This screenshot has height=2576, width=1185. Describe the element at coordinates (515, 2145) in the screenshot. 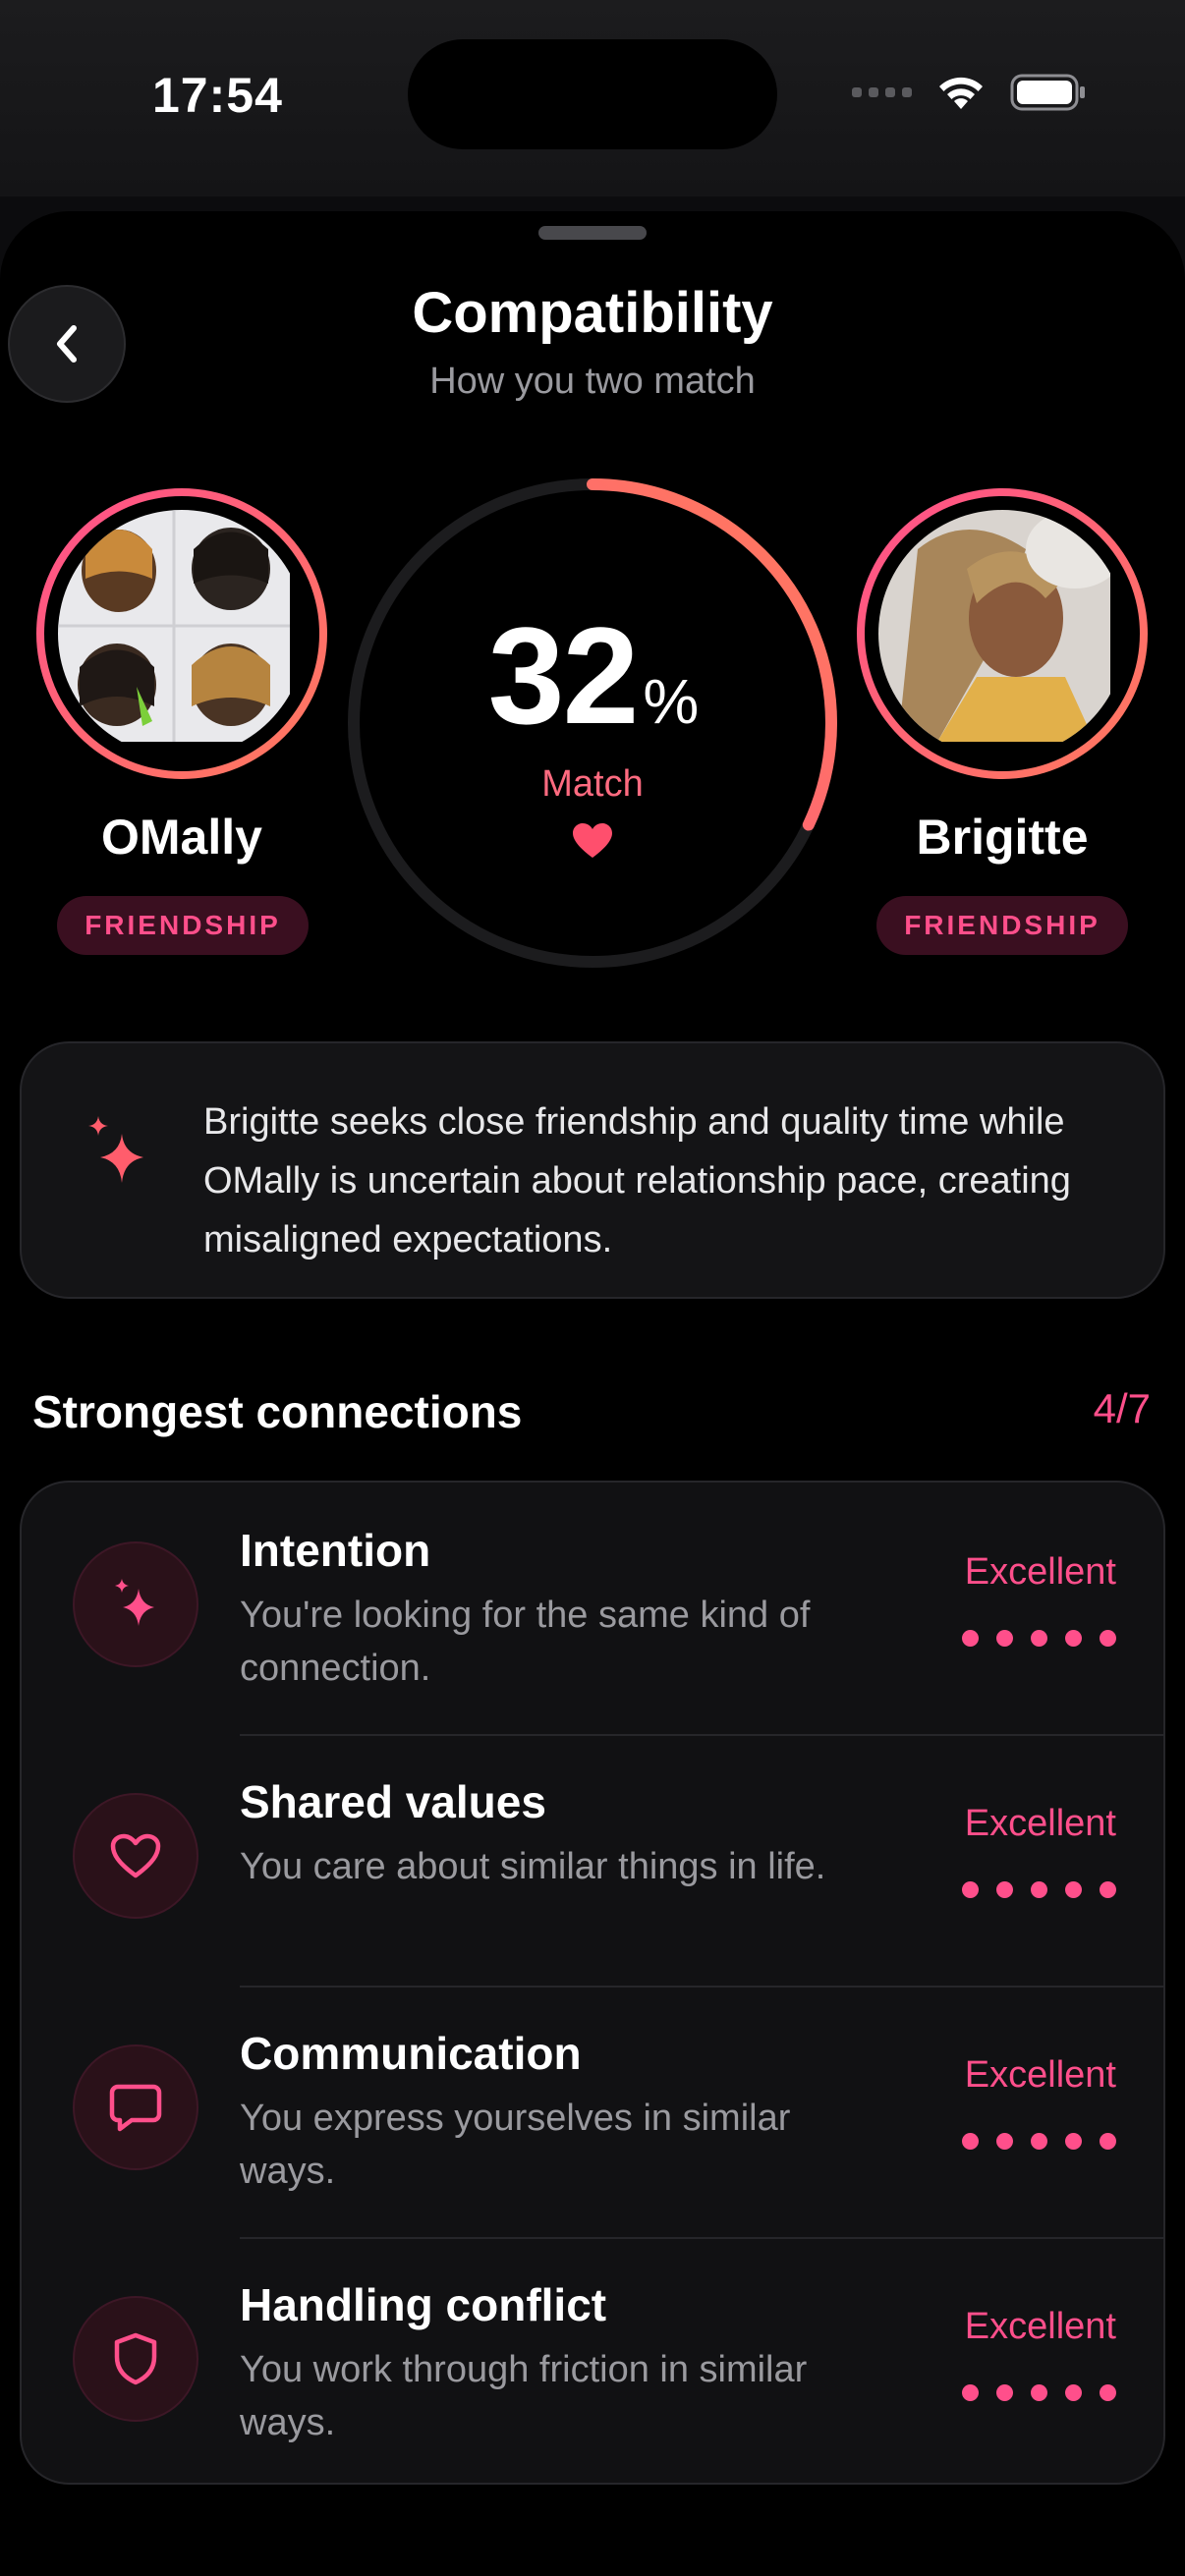

I see `connection-description: You express yourselves in similar ways.` at that location.